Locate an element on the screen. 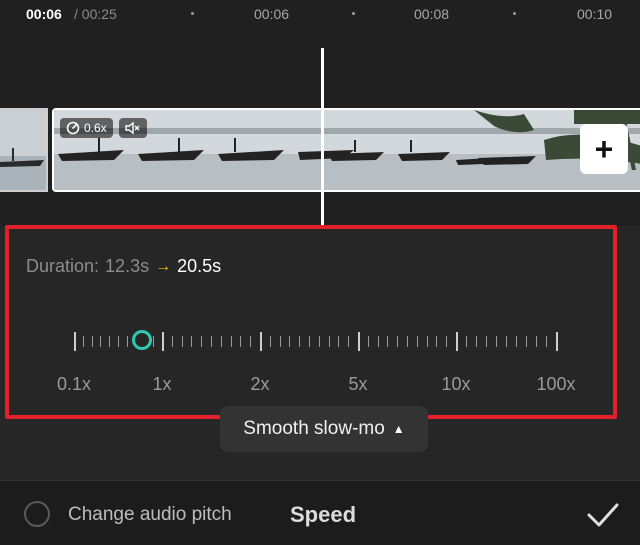 This screenshot has height=545, width=640. speed-gauge-icon is located at coordinates (73, 128).